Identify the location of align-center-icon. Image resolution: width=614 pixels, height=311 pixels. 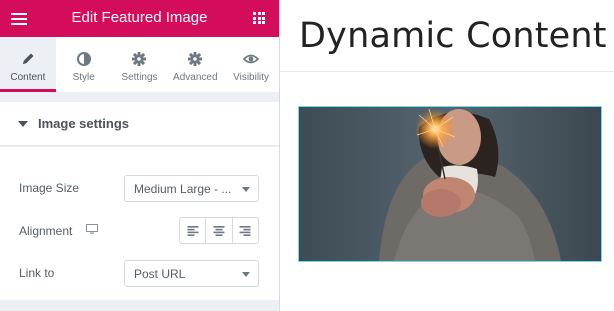
(219, 230).